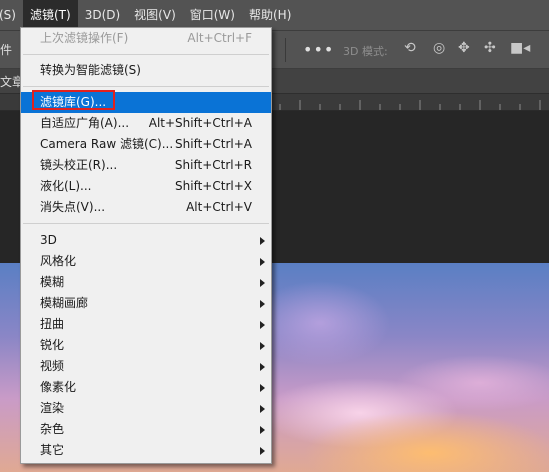 This screenshot has width=549, height=472. Describe the element at coordinates (52, 450) in the screenshot. I see `submenu-other-label: 其它` at that location.